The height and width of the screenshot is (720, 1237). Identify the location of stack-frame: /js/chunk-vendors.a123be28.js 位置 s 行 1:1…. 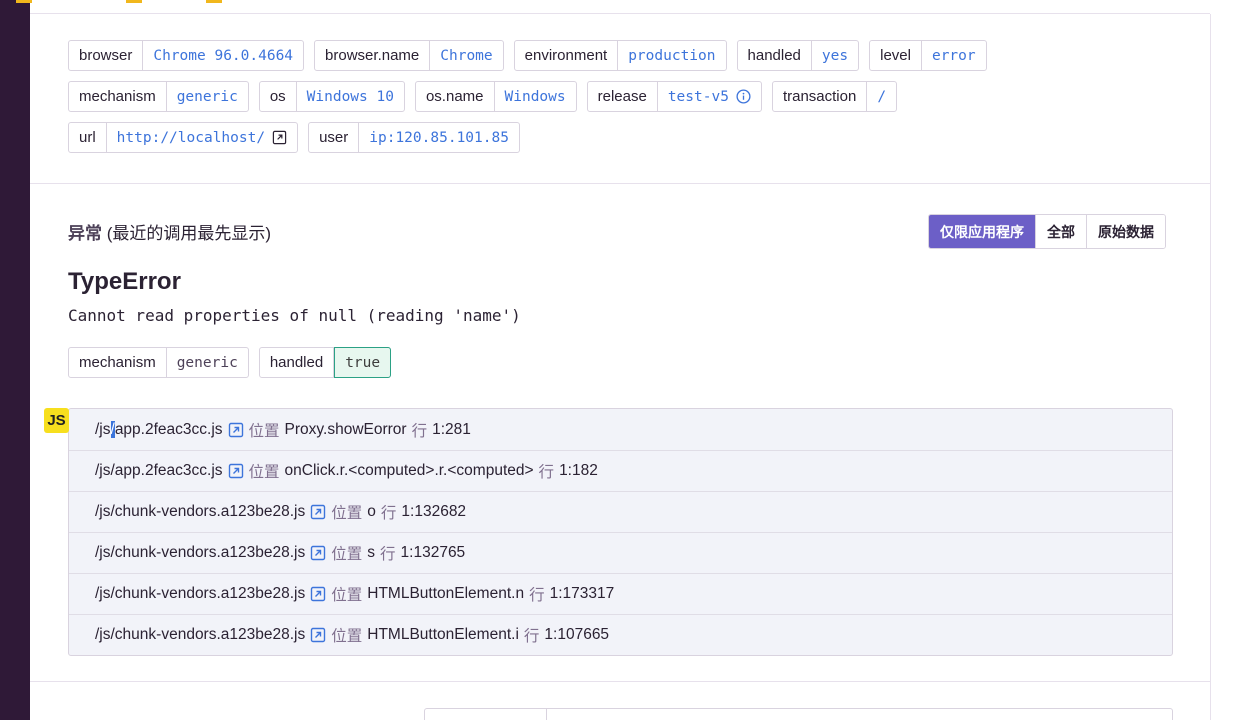
(620, 552).